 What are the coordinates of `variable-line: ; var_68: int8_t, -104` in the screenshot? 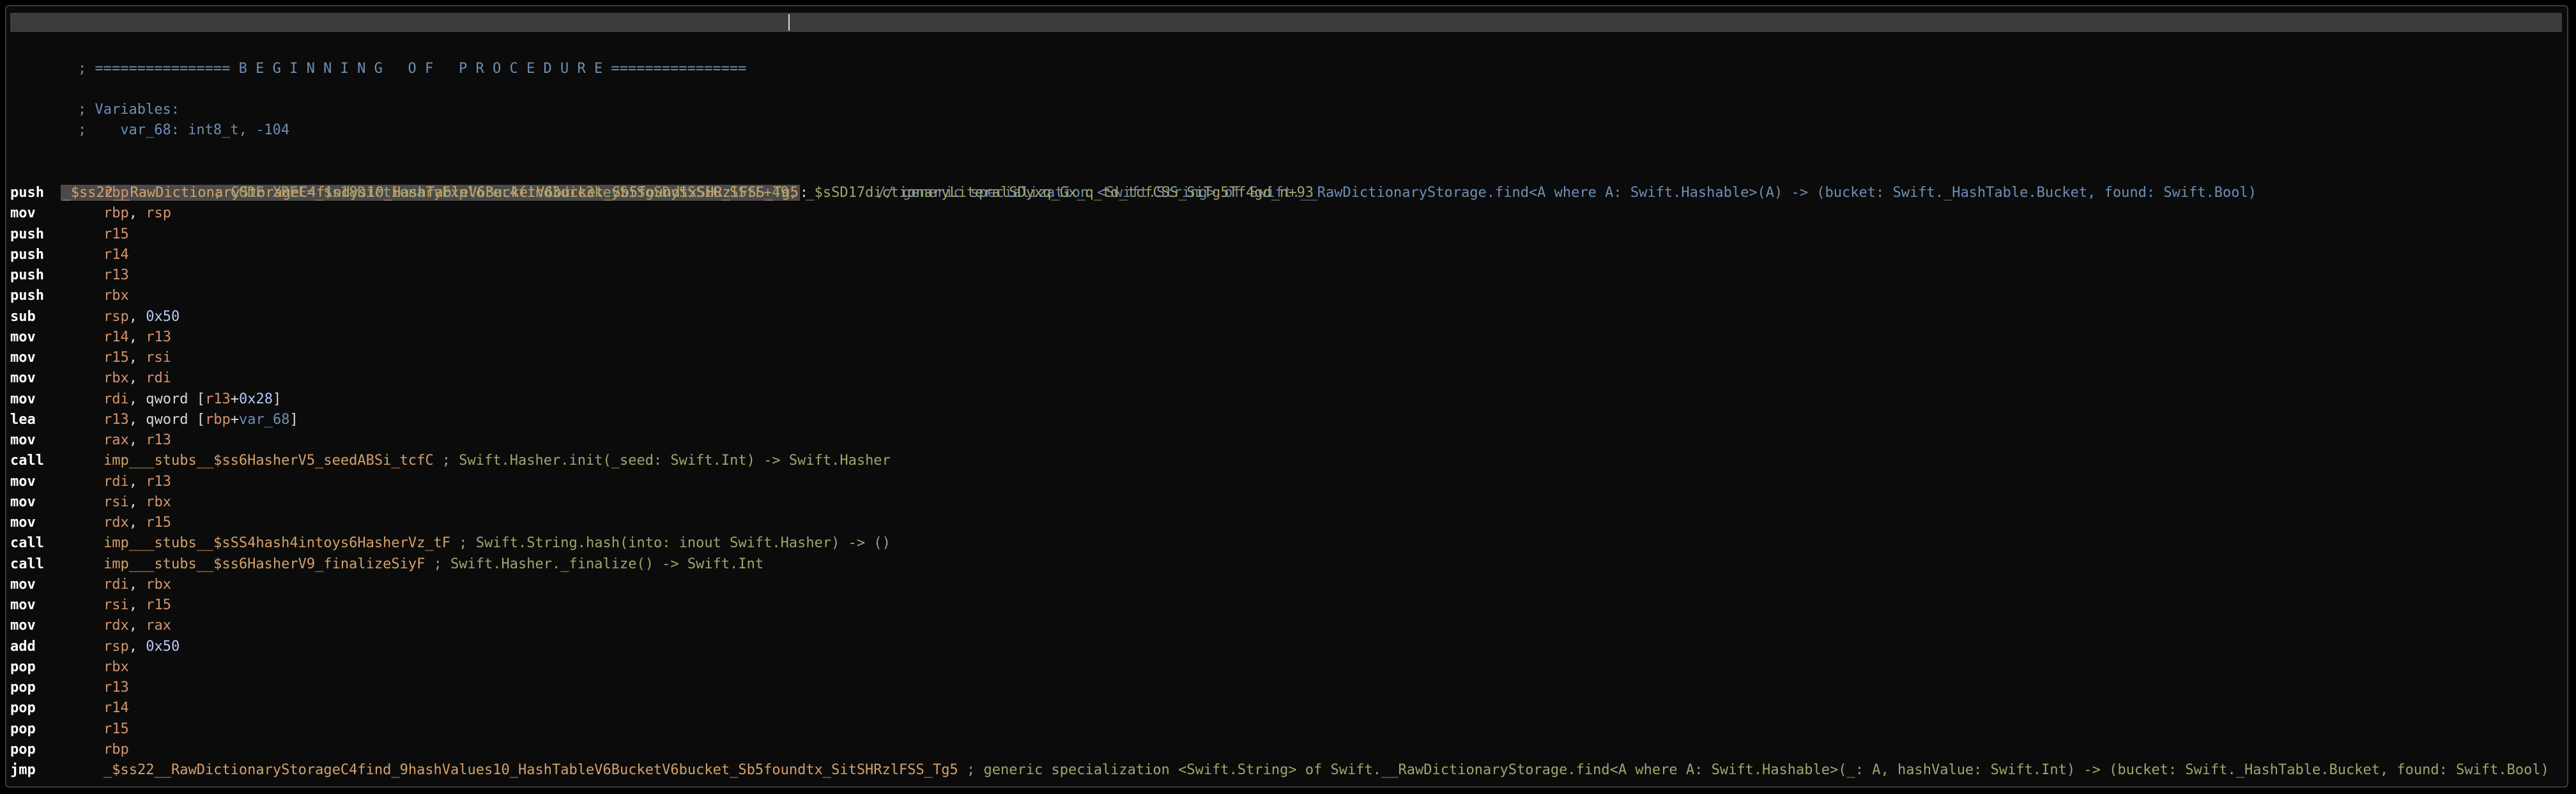 It's located at (184, 130).